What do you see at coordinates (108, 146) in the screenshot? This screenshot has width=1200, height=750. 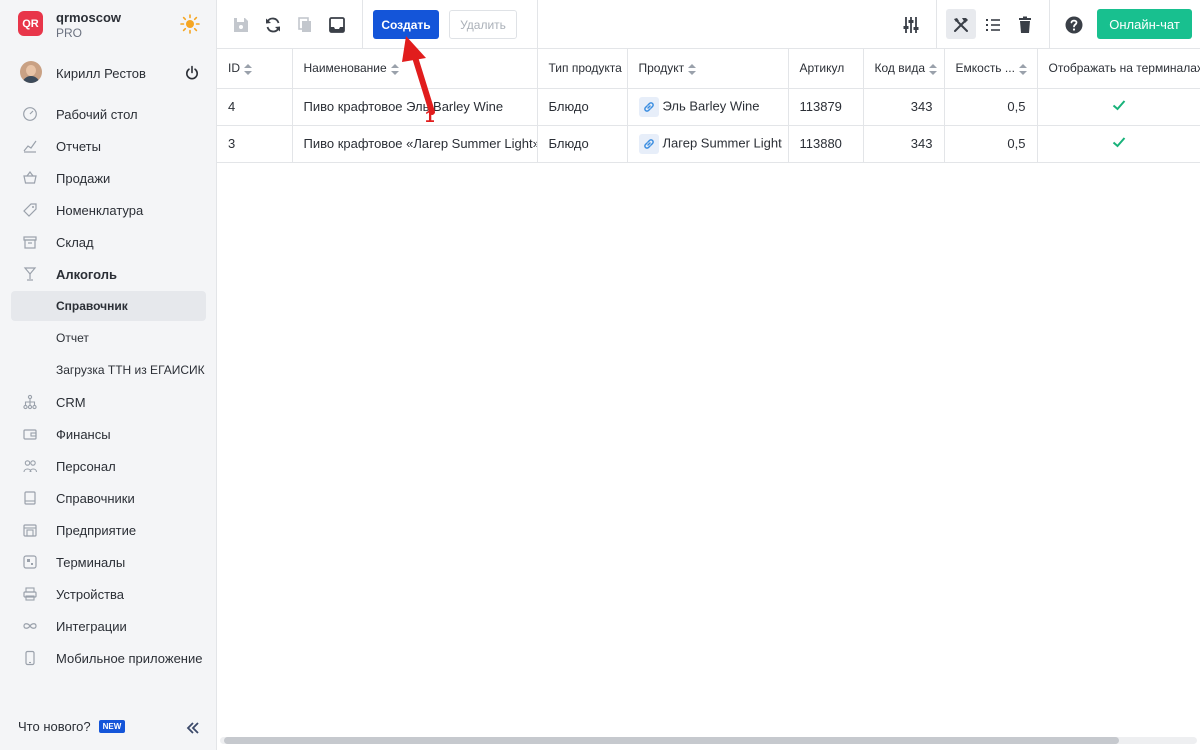 I see `sidebar-item-reports: Отчеты` at bounding box center [108, 146].